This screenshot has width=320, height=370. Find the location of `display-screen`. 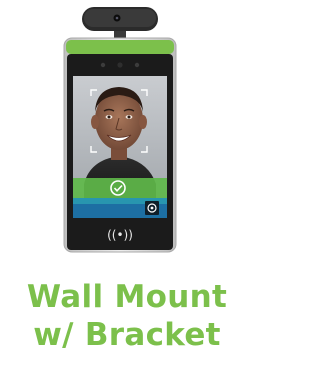

display-screen is located at coordinates (120, 147).